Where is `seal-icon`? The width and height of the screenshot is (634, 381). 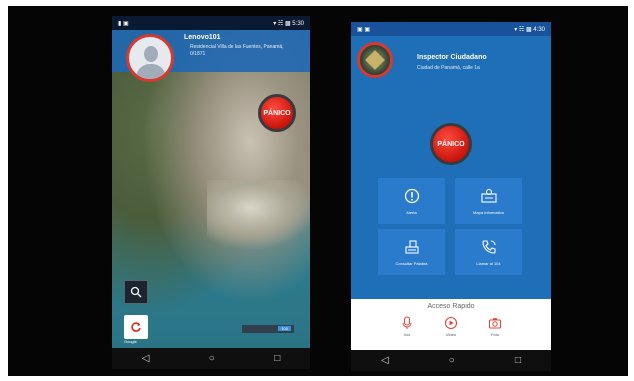
seal-icon is located at coordinates (375, 60).